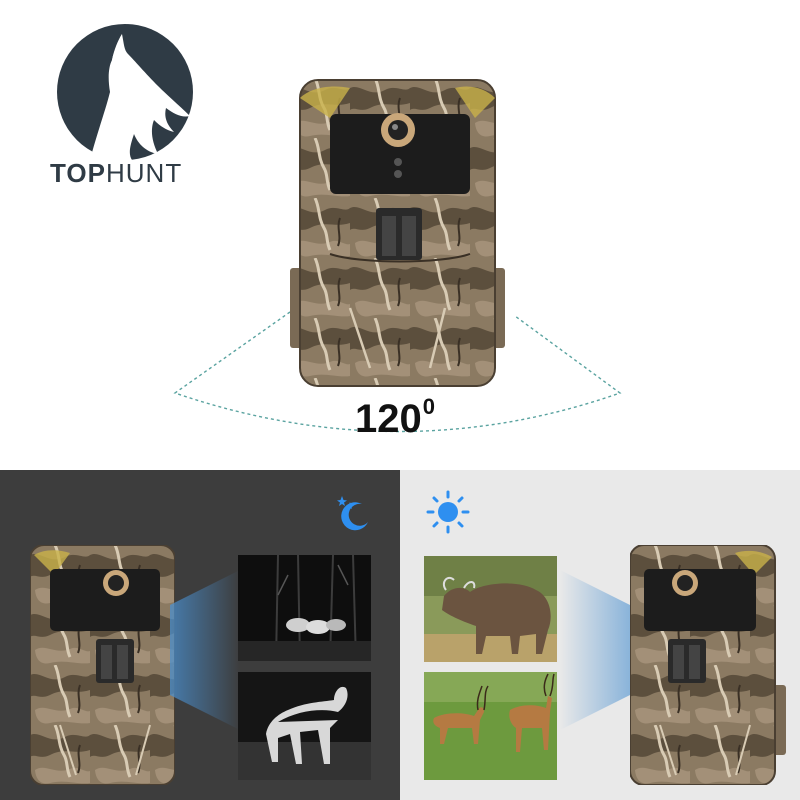 The height and width of the screenshot is (800, 800). What do you see at coordinates (490, 726) in the screenshot?
I see `day-photo-impala` at bounding box center [490, 726].